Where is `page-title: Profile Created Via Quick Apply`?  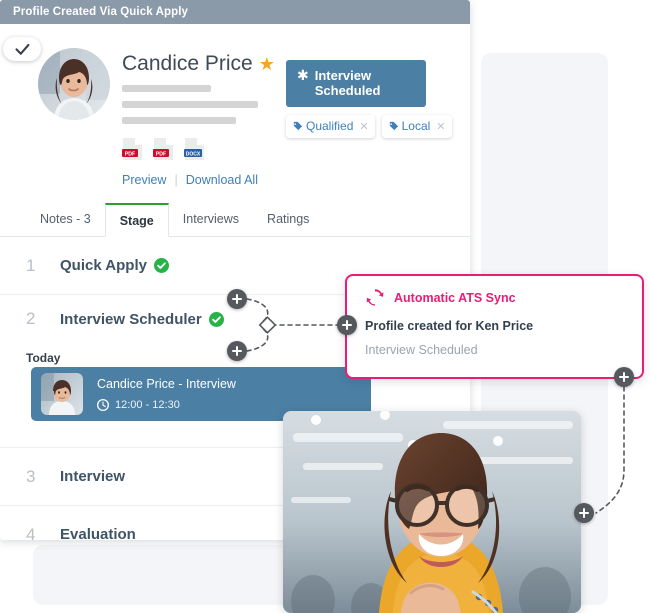 page-title: Profile Created Via Quick Apply is located at coordinates (101, 12).